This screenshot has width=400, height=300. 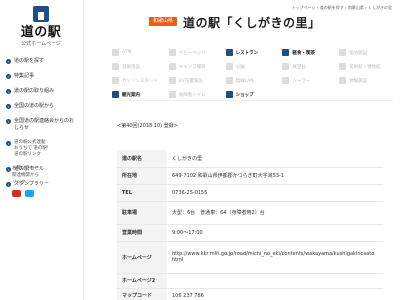 What do you see at coordinates (286, 52) in the screenshot?
I see `cafe-icon` at bounding box center [286, 52].